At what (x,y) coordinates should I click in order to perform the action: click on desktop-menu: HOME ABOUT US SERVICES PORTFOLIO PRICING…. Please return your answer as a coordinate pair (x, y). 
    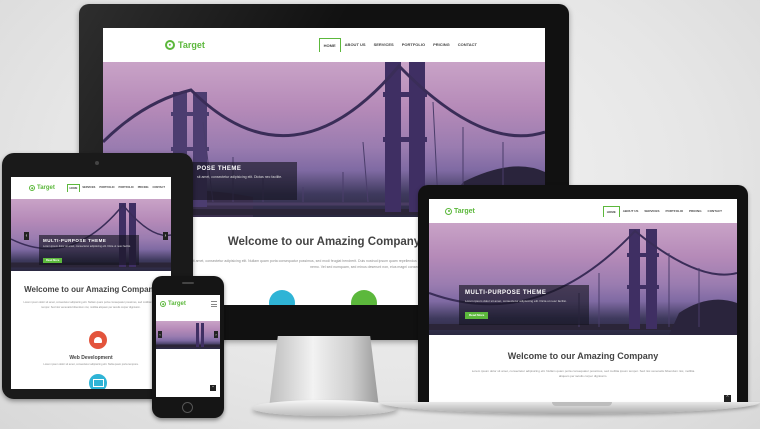
    Looking at the image, I should click on (399, 45).